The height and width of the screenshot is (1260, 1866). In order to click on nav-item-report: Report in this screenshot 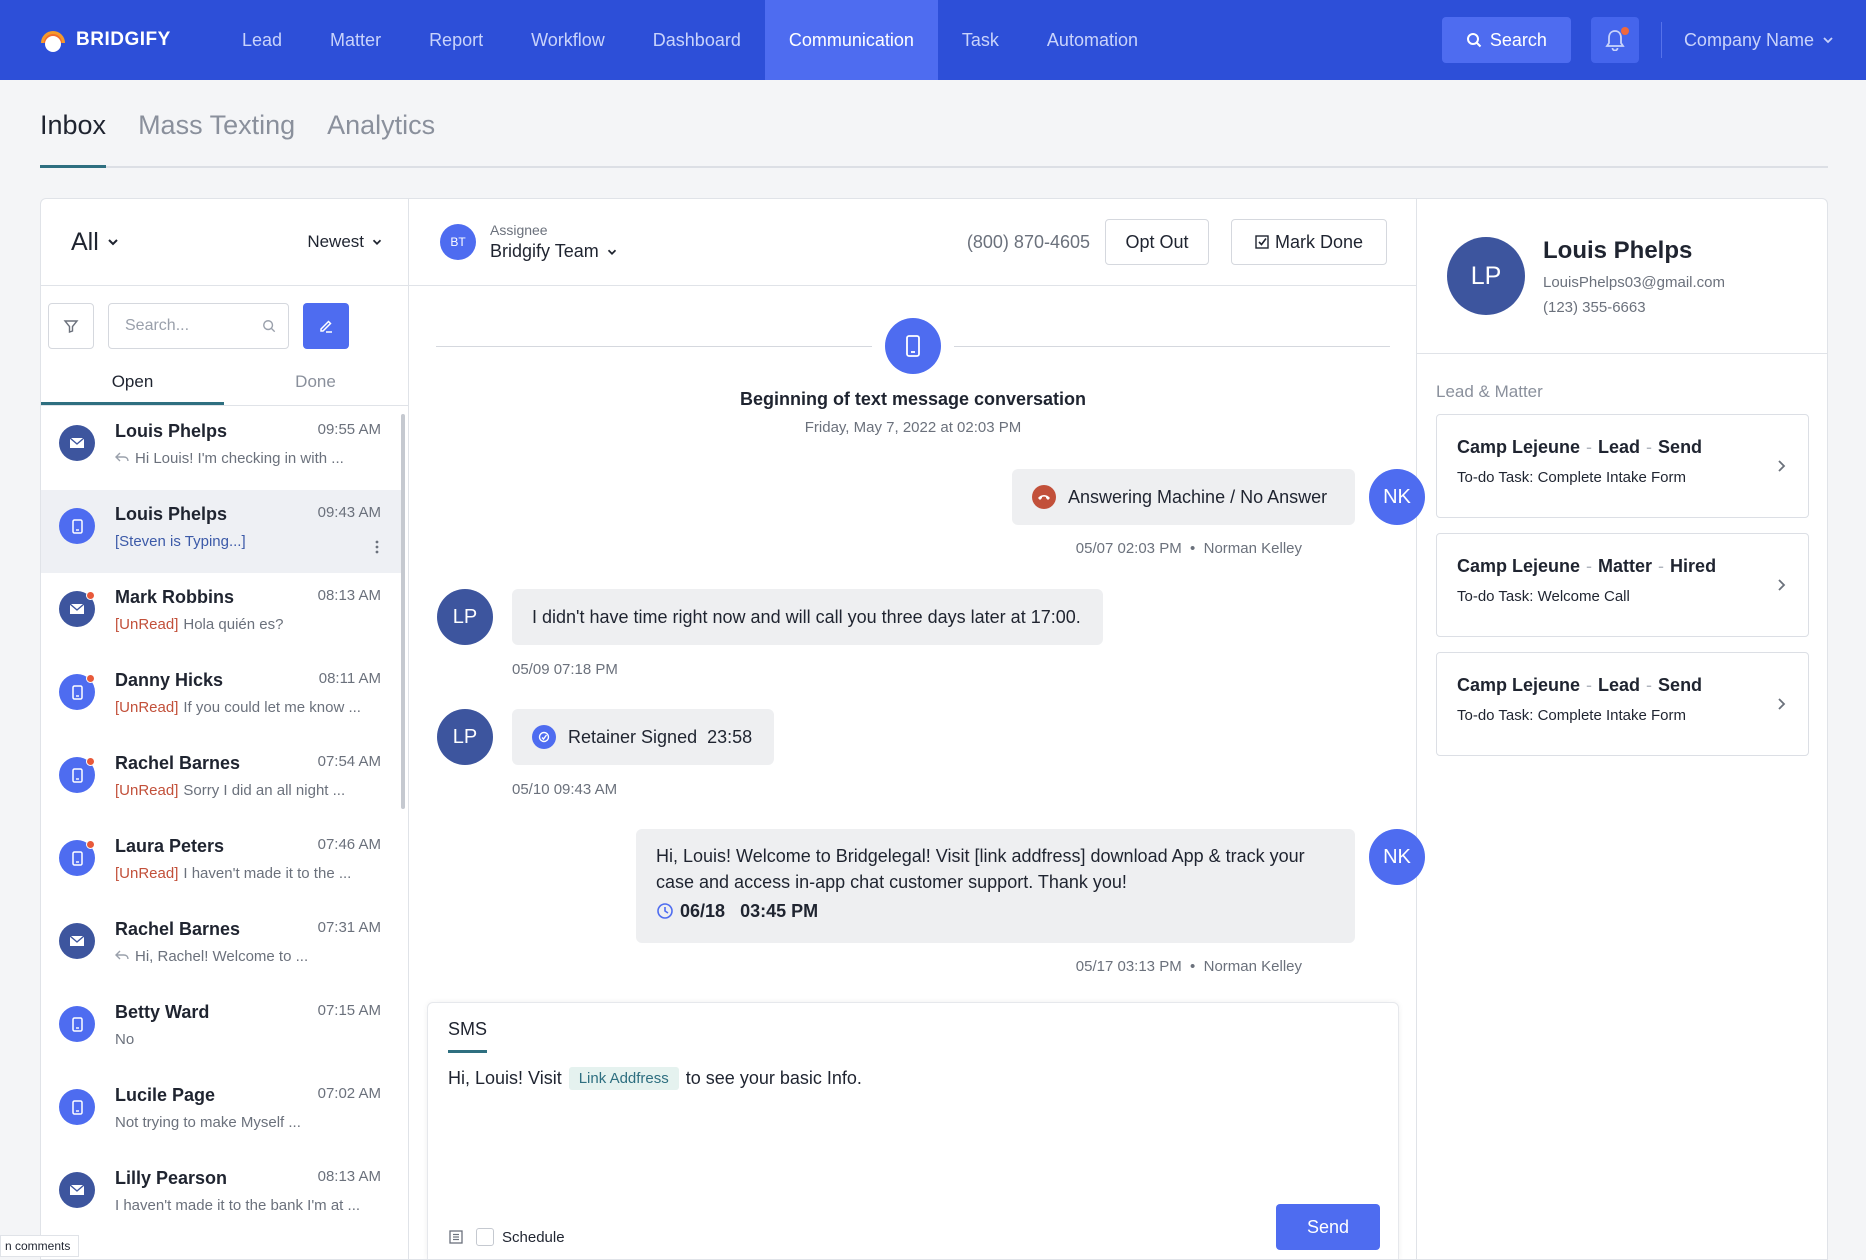, I will do `click(456, 40)`.